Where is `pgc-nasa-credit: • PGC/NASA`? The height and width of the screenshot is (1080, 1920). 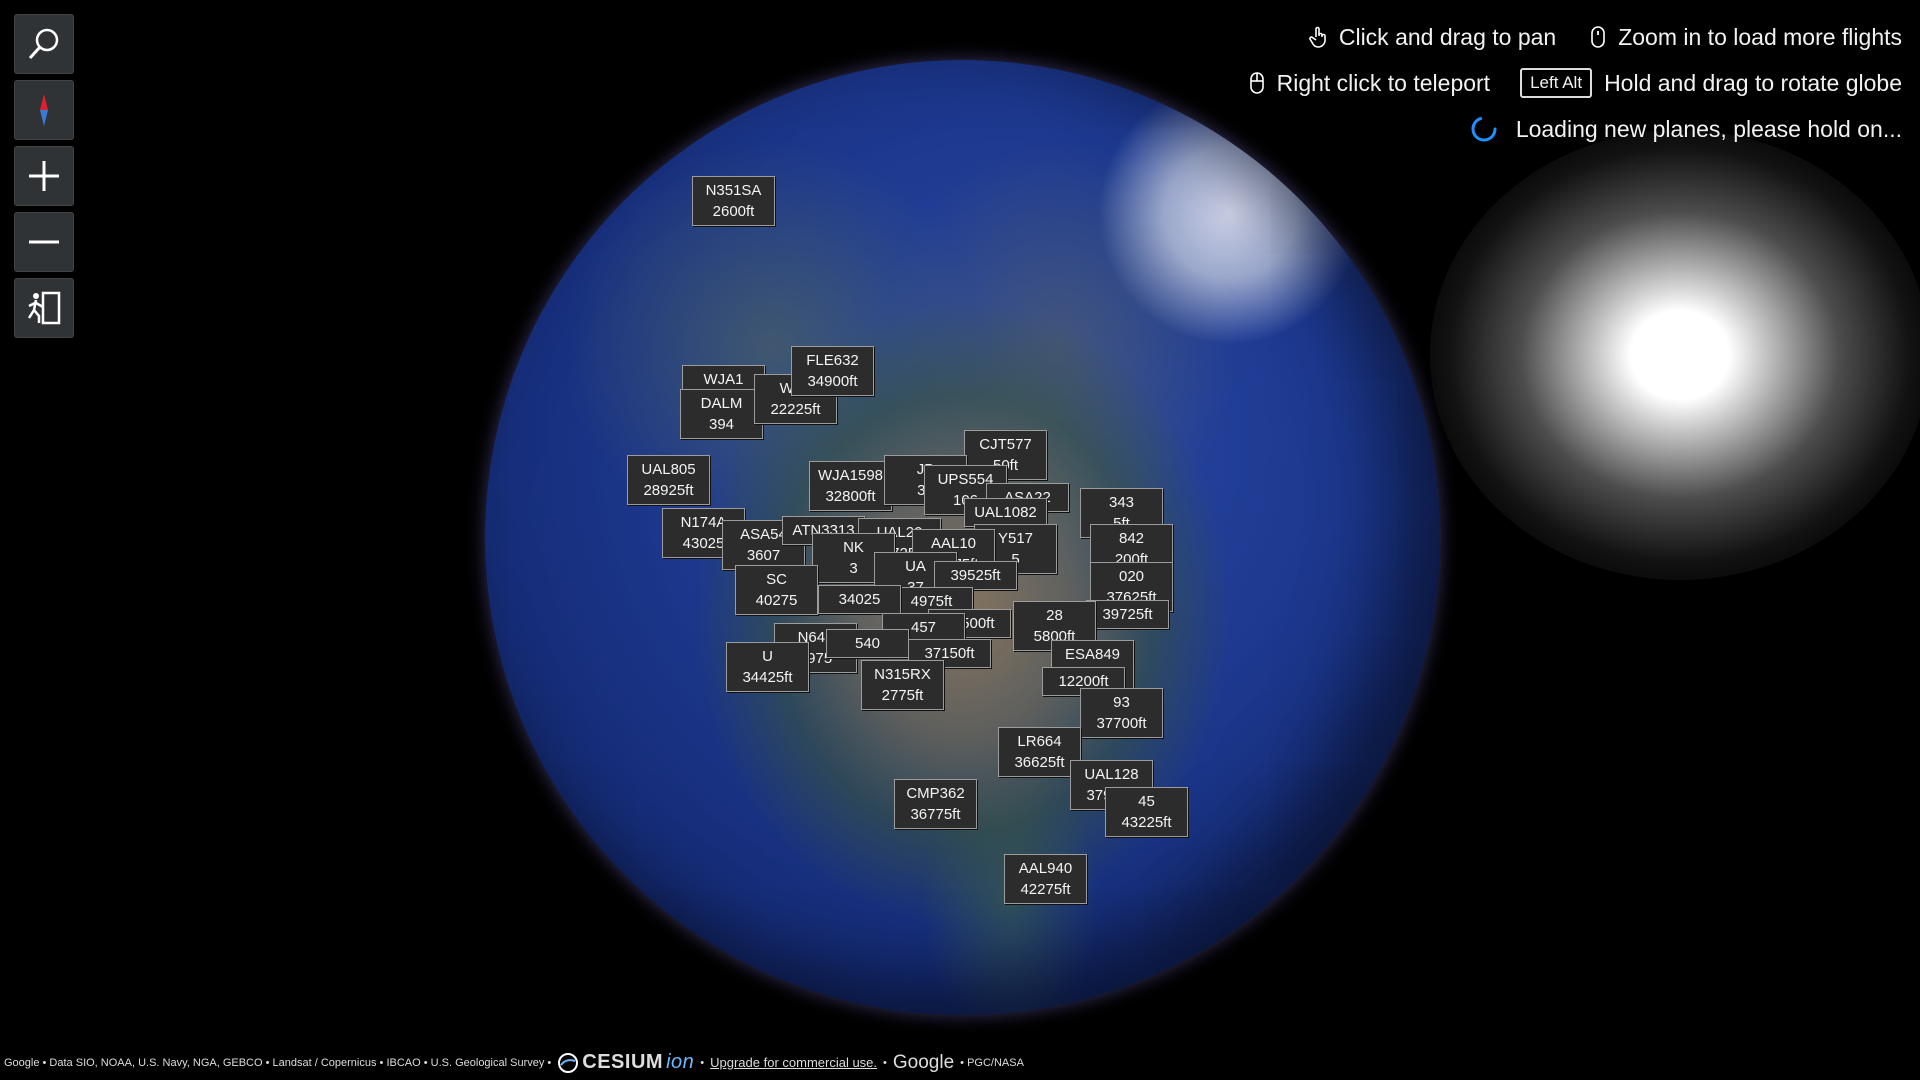 pgc-nasa-credit: • PGC/NASA is located at coordinates (992, 1062).